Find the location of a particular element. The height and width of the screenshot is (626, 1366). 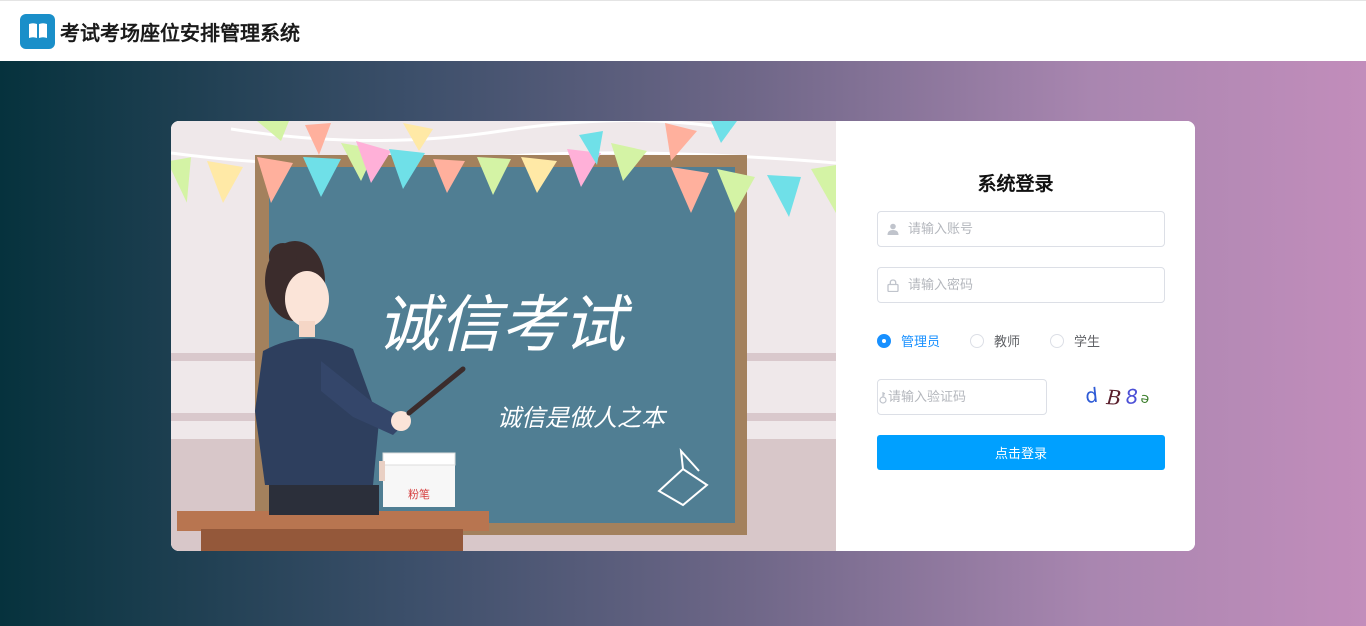

role-label: 学生 is located at coordinates (1087, 342).